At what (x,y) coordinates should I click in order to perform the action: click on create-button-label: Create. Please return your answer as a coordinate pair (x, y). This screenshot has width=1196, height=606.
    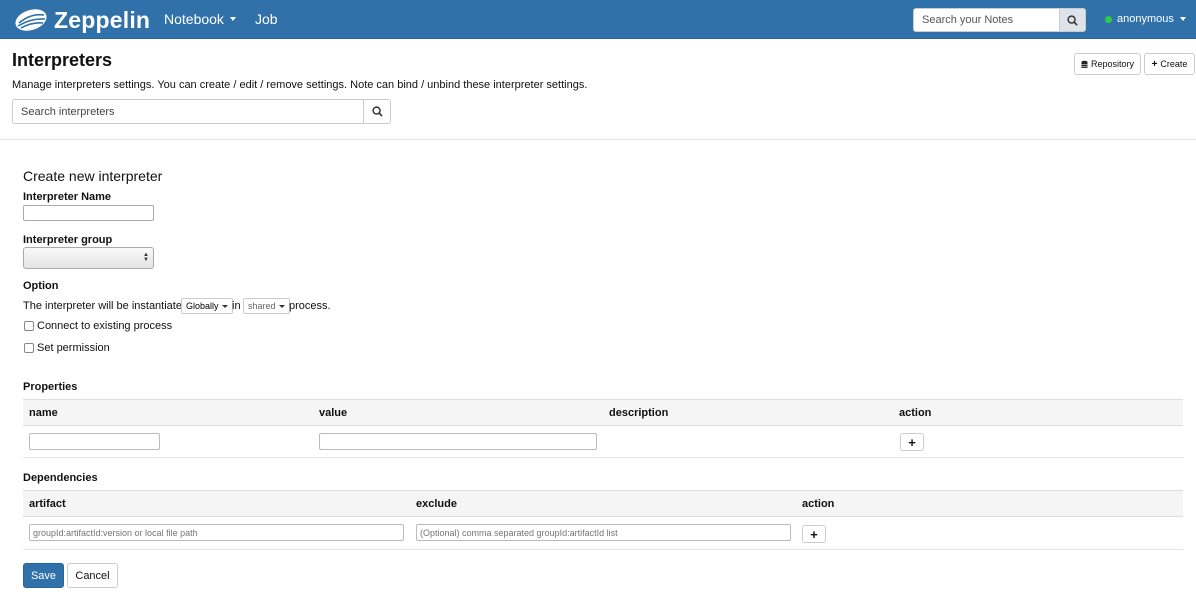
    Looking at the image, I should click on (1174, 64).